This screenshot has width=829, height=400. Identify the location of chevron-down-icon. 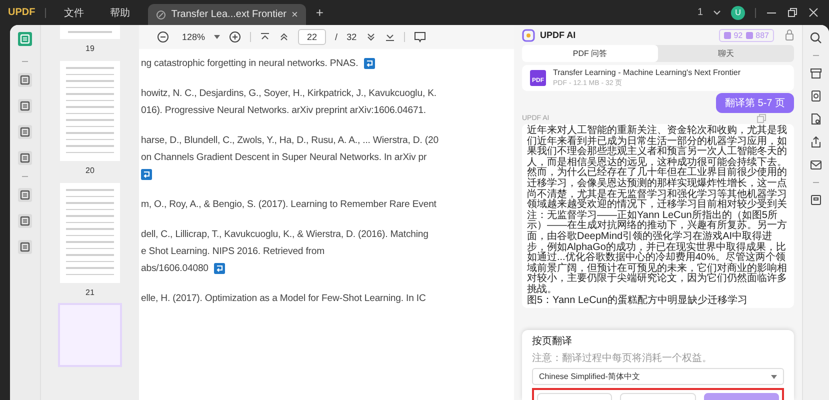
(717, 13).